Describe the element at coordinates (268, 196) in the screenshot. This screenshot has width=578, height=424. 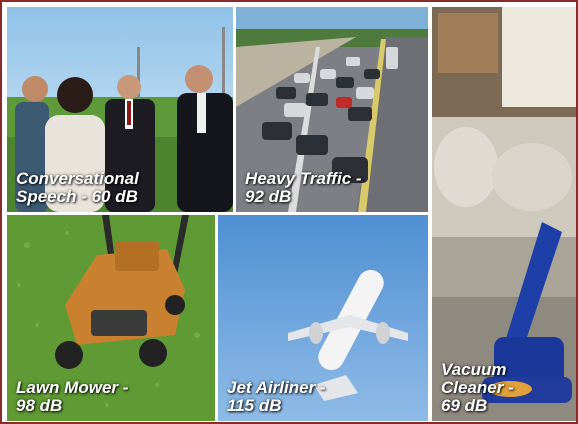
I see `caption-line: 92 dB` at that location.